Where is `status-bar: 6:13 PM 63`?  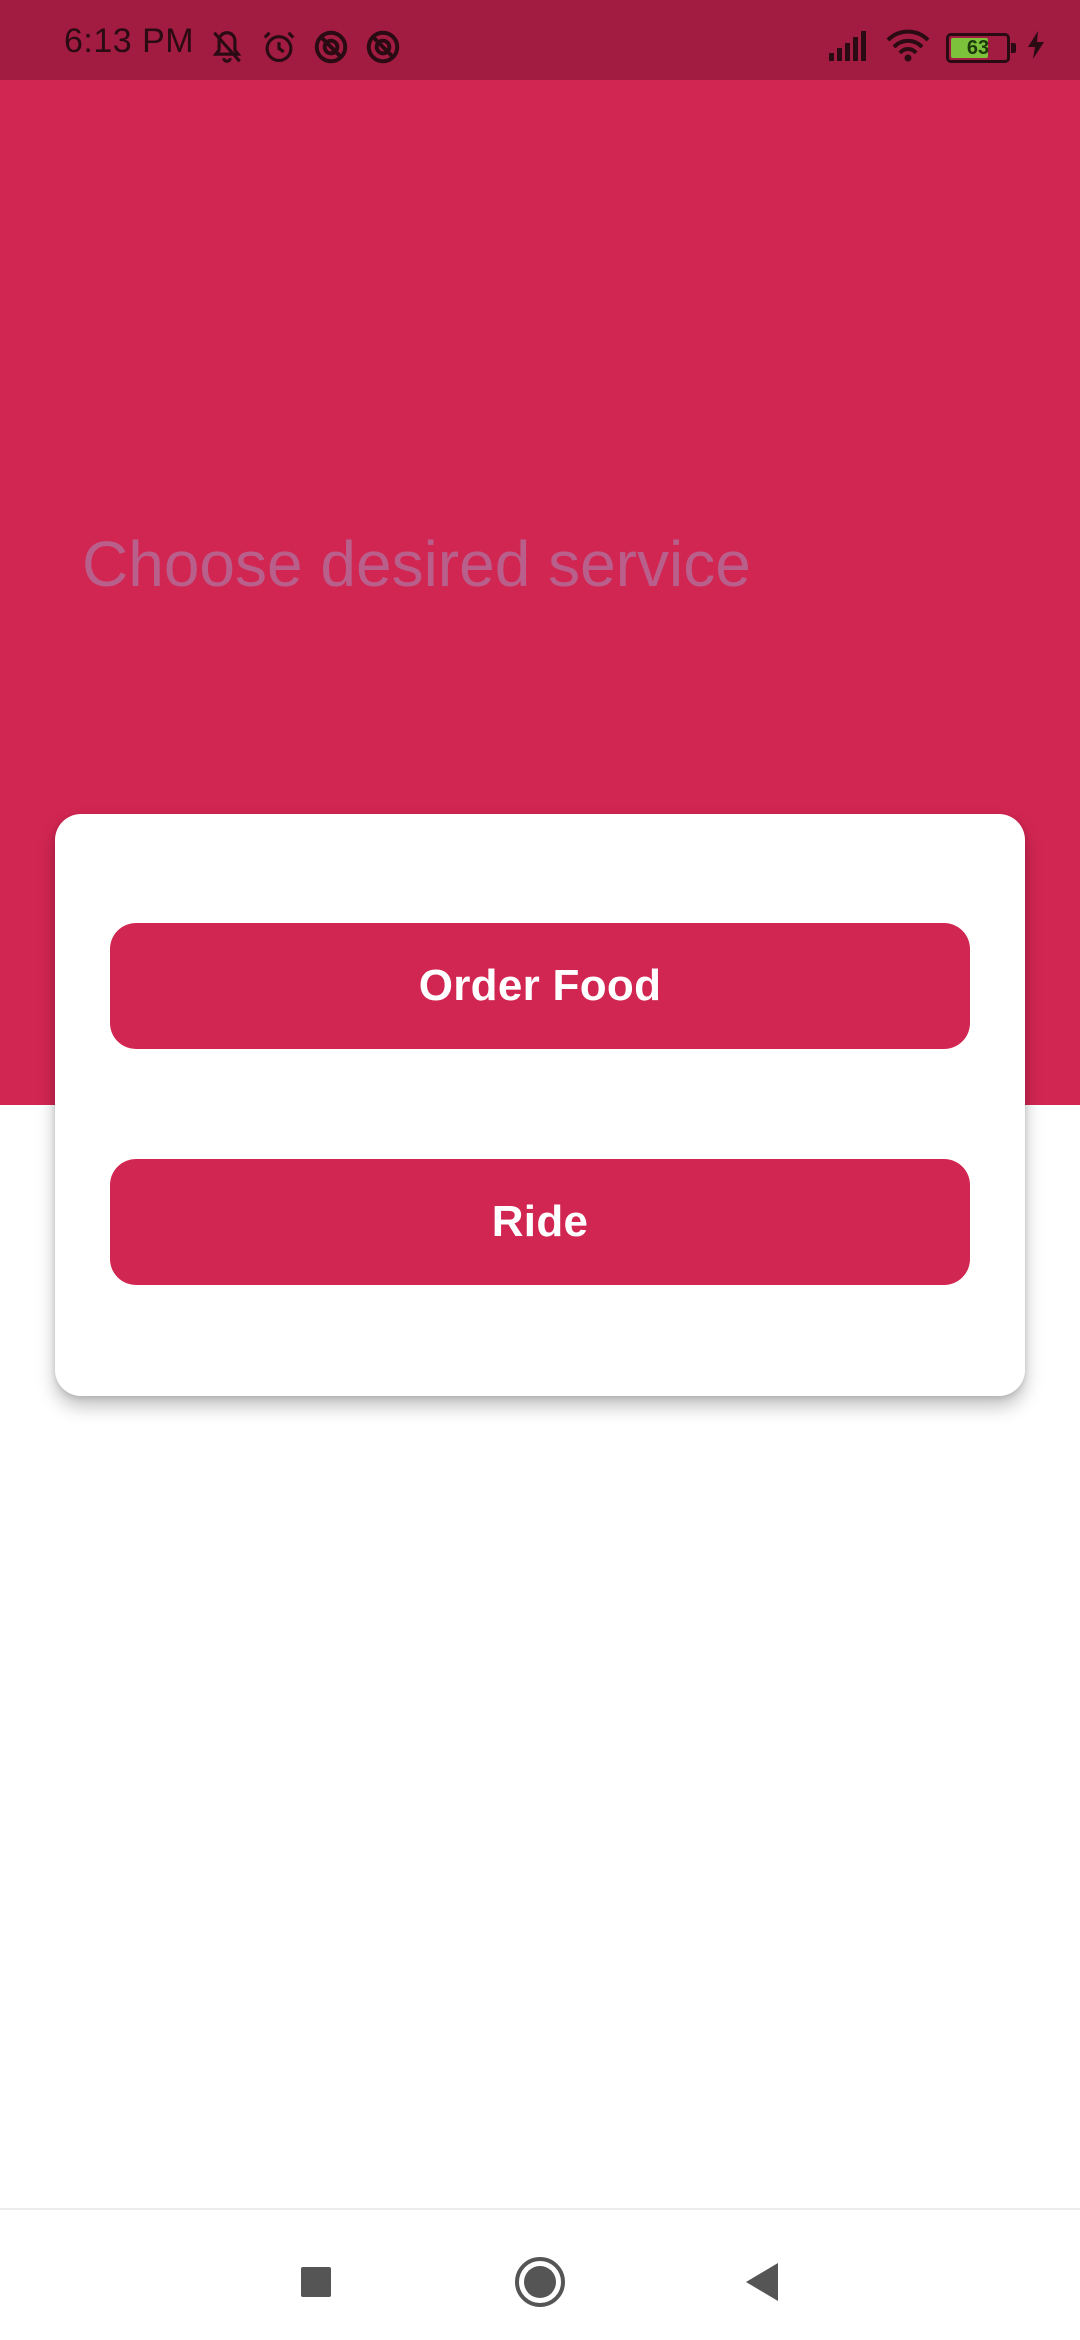
status-bar: 6:13 PM 63 is located at coordinates (540, 40).